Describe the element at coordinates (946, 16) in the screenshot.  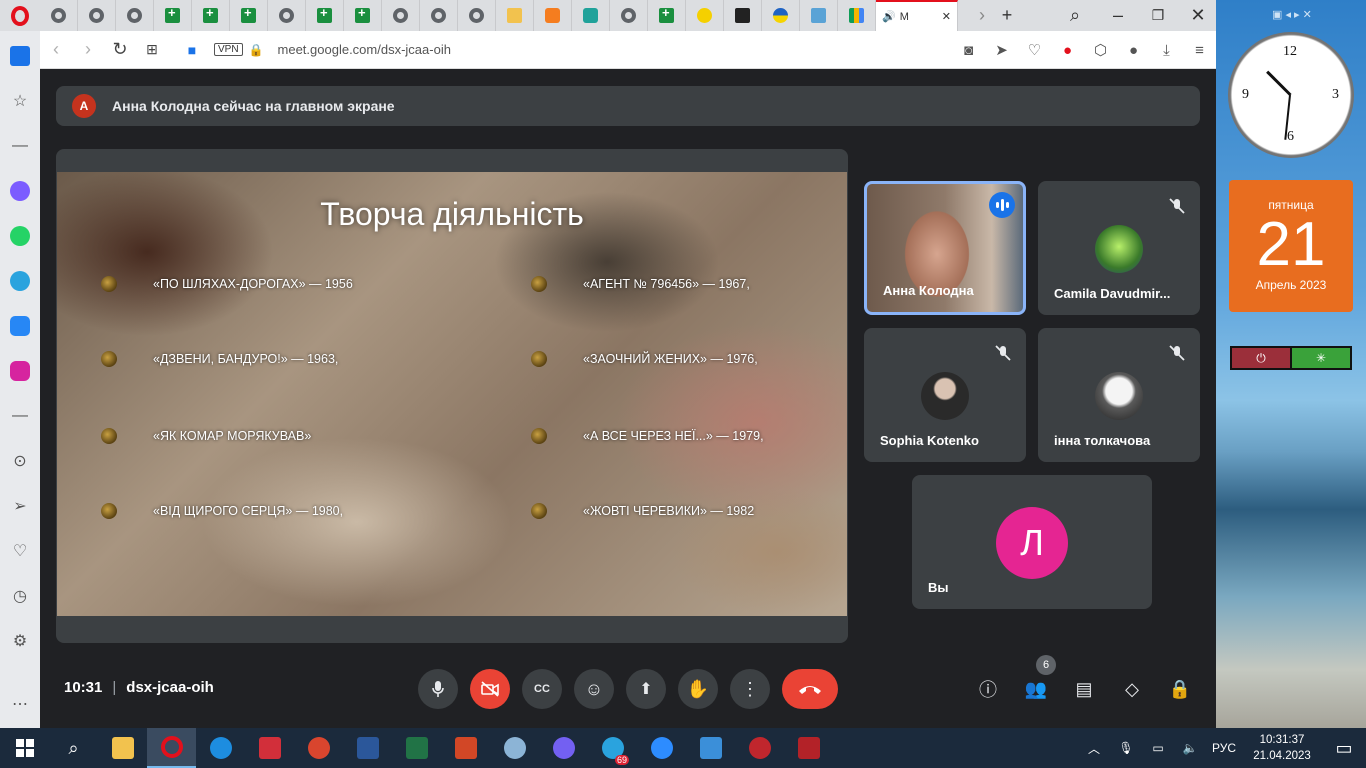
I see `close-tab-icon: ✕` at that location.